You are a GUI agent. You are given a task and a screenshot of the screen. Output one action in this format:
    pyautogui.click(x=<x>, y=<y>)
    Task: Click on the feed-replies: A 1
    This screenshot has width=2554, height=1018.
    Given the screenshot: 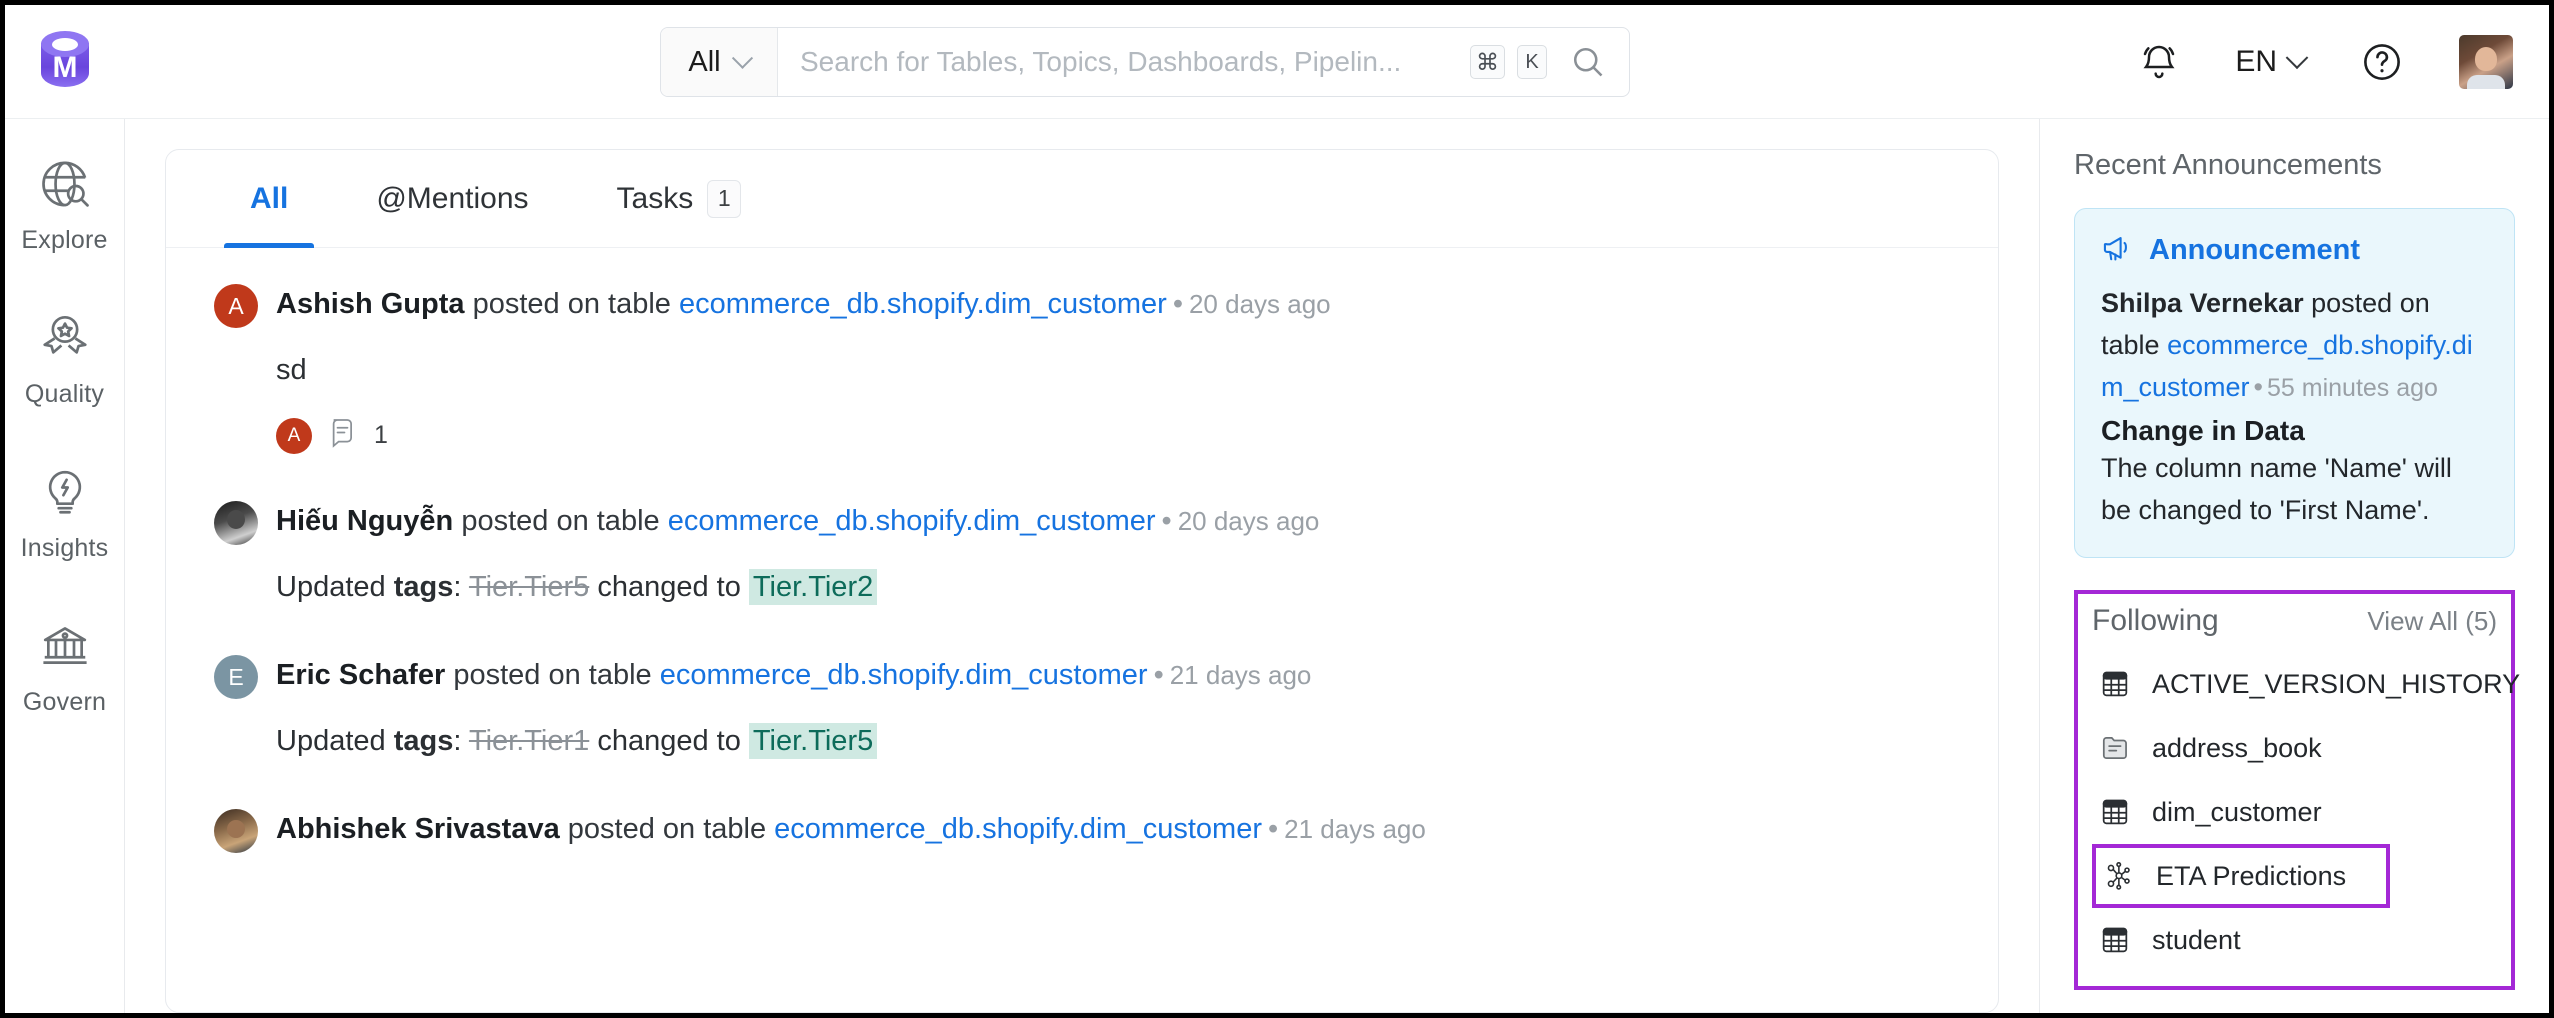 What is the action you would take?
    pyautogui.click(x=1113, y=435)
    